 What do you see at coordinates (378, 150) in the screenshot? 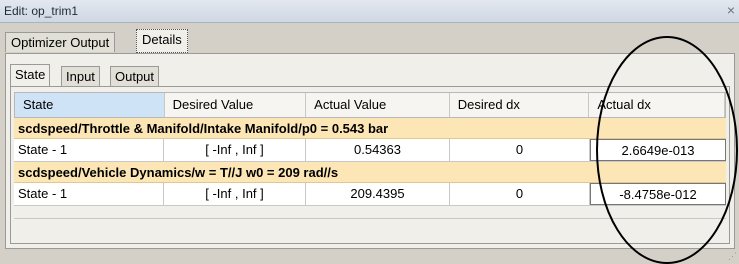
I see `actual-value-cell: 0.54363` at bounding box center [378, 150].